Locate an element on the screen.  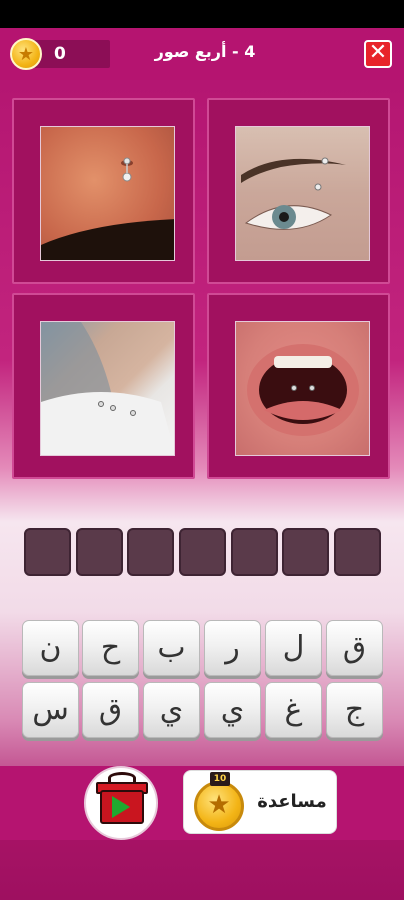
letter-key: ج is located at coordinates (354, 710).